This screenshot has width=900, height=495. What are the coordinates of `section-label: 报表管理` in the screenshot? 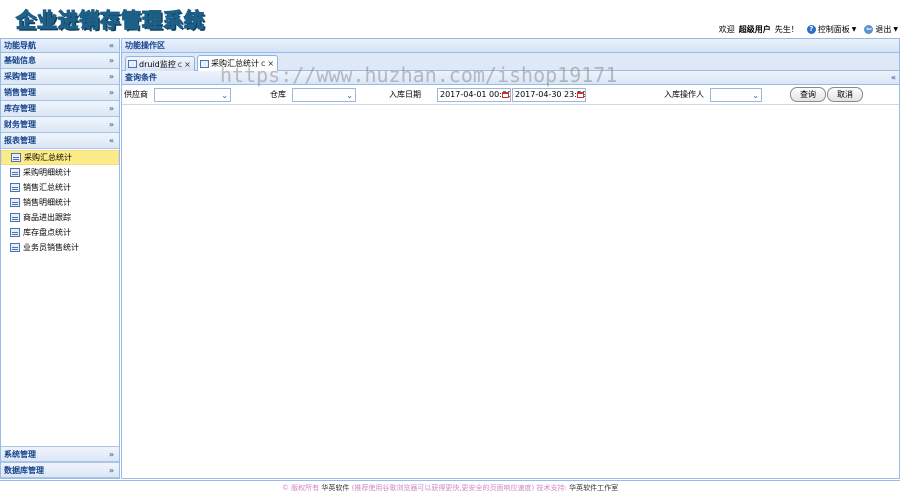 It's located at (20, 140).